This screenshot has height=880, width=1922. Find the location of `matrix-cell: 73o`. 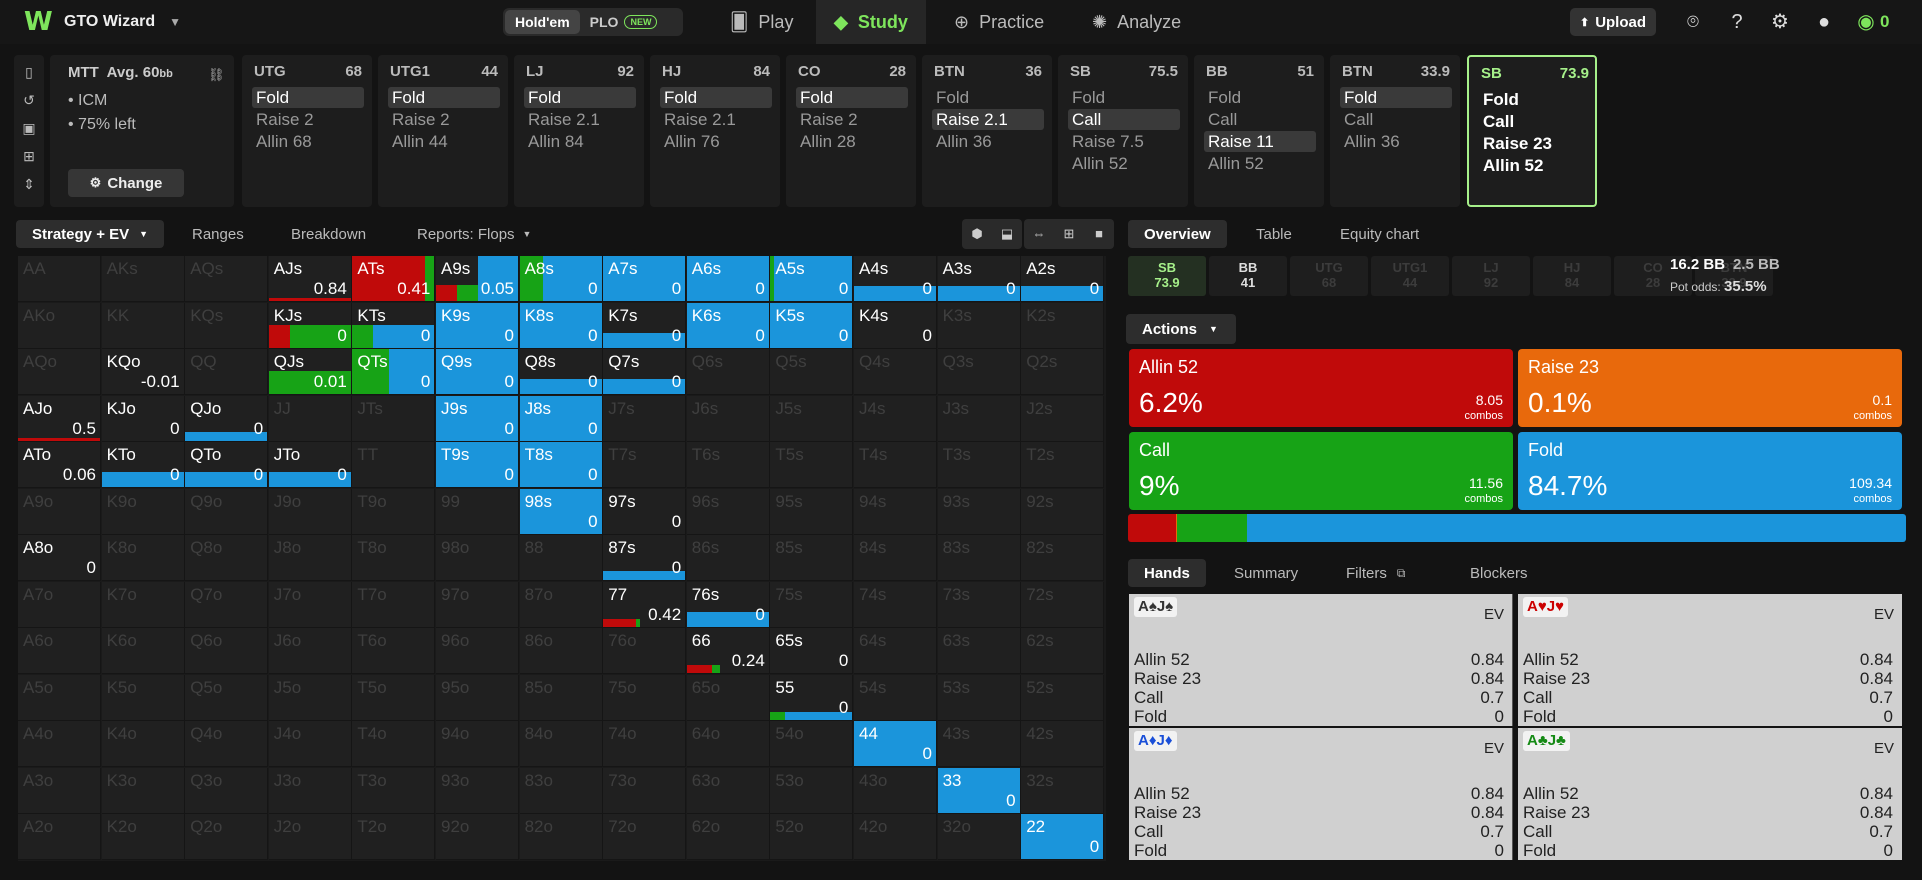

matrix-cell: 73o is located at coordinates (645, 790).